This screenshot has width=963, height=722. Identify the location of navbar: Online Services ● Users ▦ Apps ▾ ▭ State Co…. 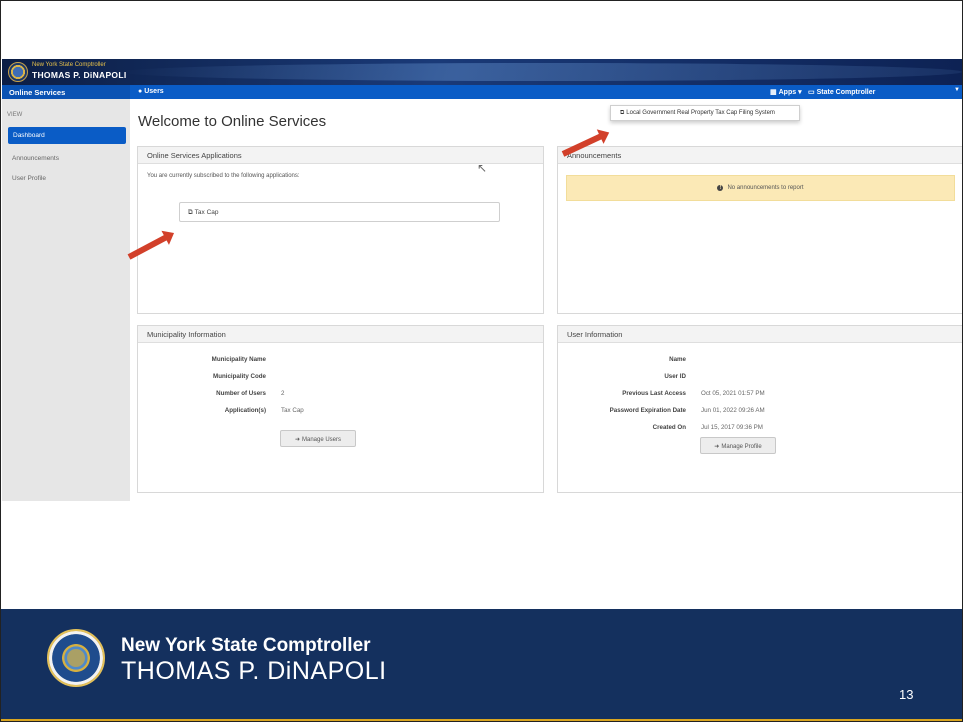
(482, 92).